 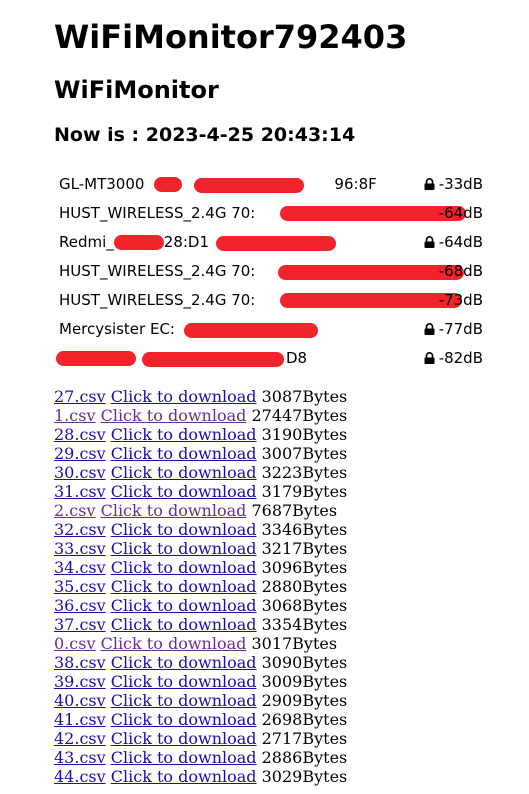 I want to click on file-name-link: 31.csv, so click(x=80, y=491).